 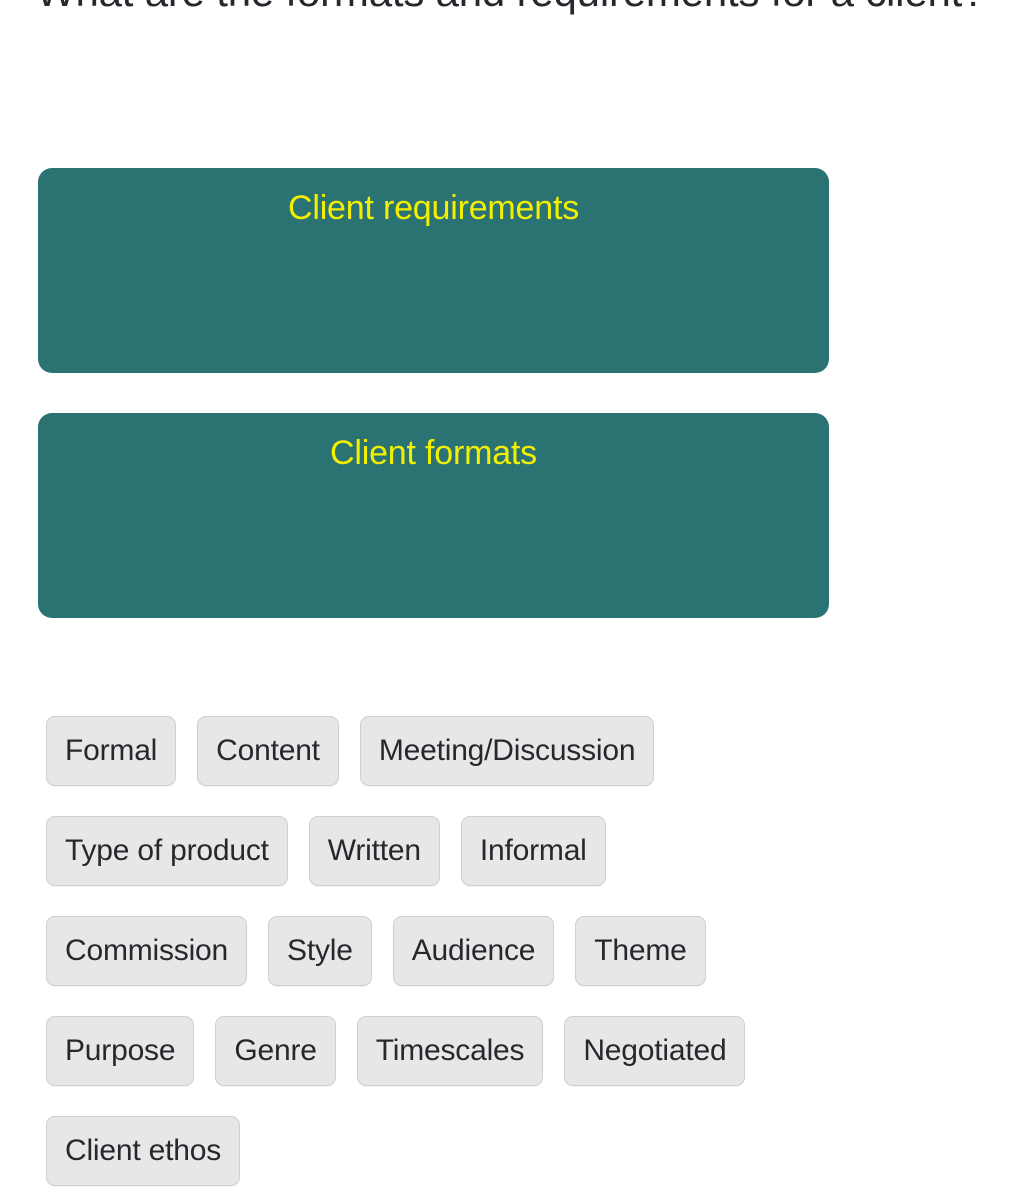 I want to click on chip-informal: Informal, so click(x=533, y=851).